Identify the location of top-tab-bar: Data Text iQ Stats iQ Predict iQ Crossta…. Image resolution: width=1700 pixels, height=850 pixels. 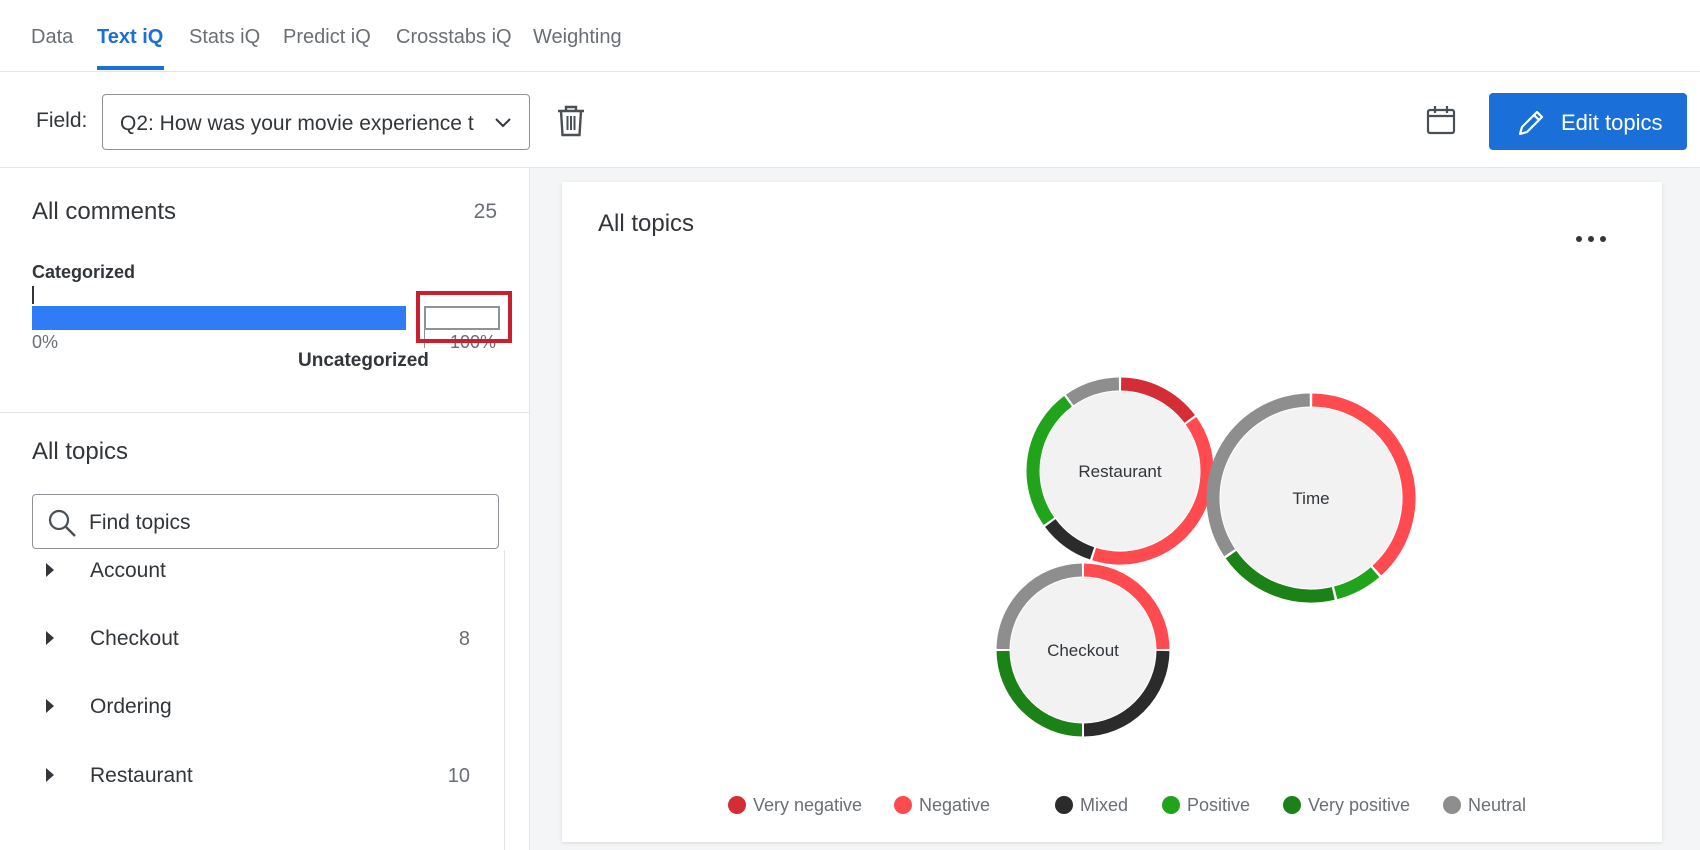
(850, 36).